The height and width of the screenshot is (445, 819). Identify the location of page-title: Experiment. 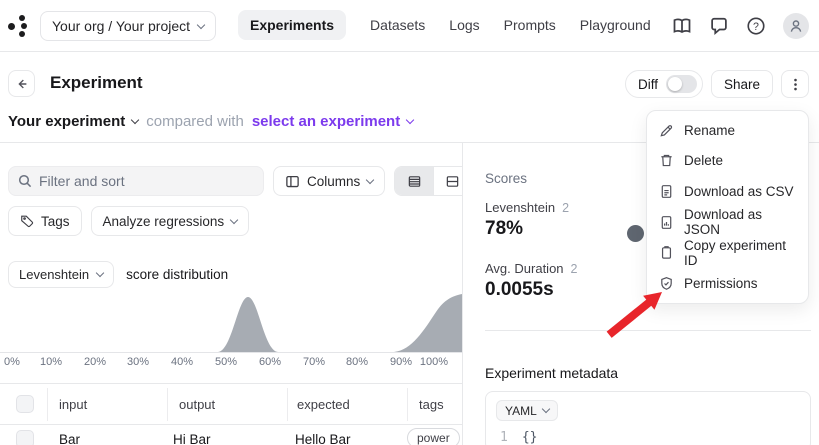
(96, 82).